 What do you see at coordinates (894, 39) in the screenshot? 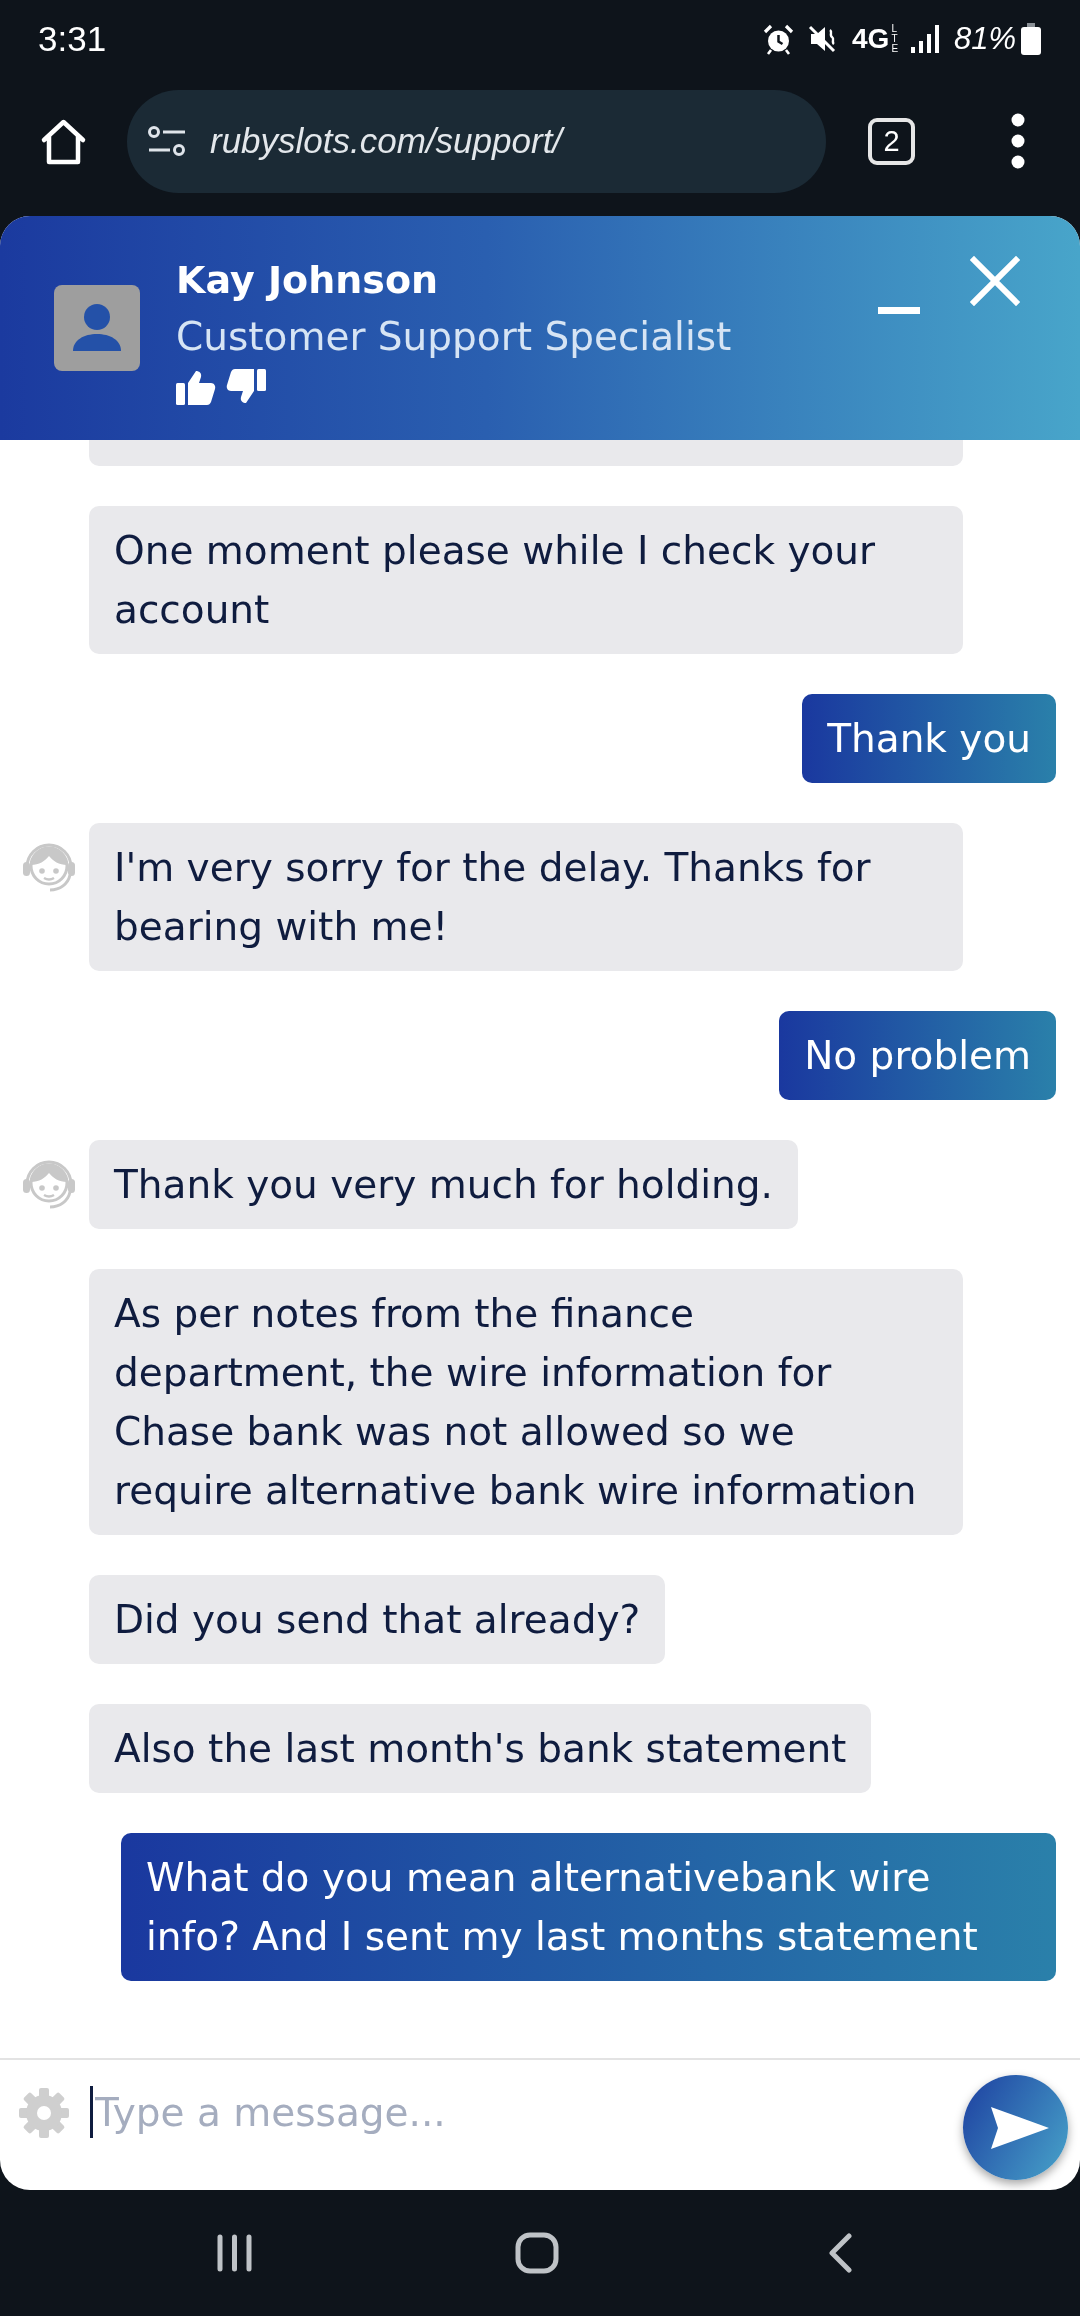
I see `network-detail: LTE` at bounding box center [894, 39].